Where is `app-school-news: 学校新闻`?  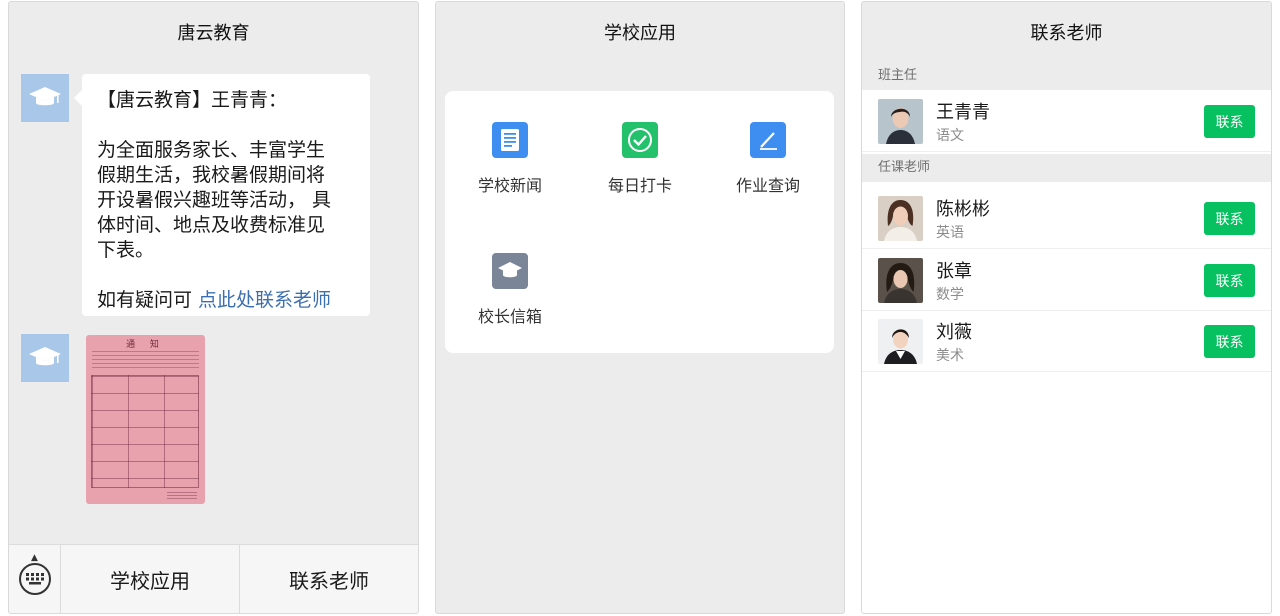
app-school-news: 学校新闻 is located at coordinates (510, 159).